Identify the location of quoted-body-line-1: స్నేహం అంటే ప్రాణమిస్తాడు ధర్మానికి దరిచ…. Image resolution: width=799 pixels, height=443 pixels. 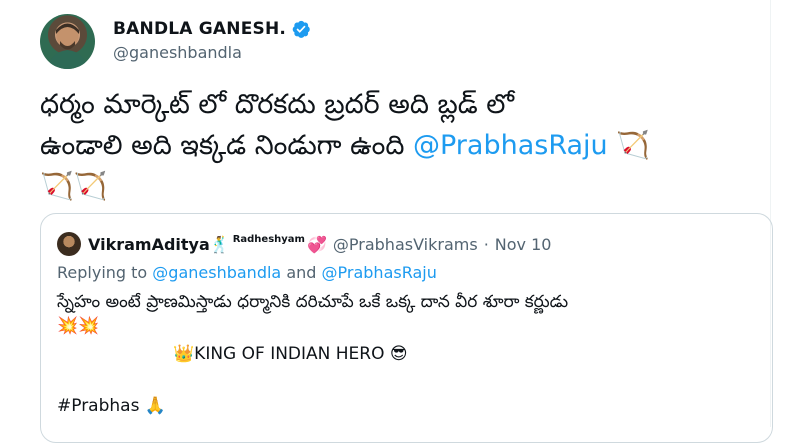
(313, 302).